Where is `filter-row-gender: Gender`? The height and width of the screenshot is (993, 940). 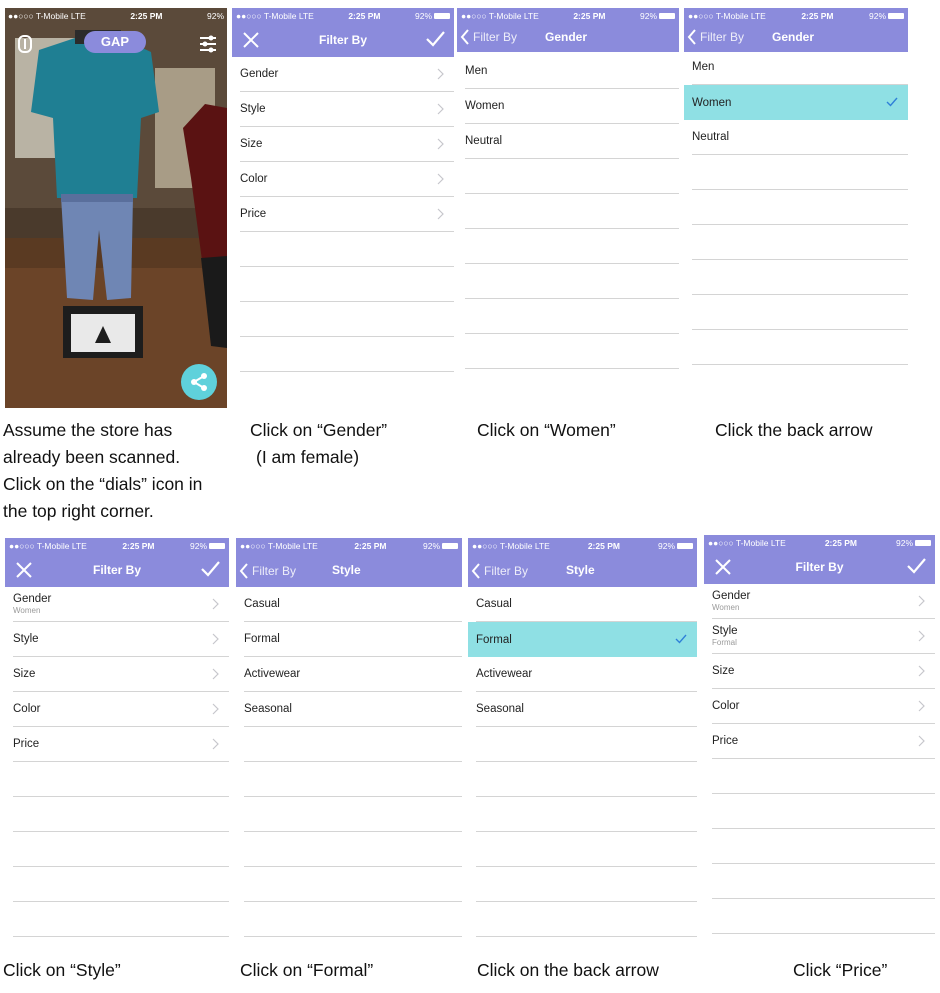
filter-row-gender: Gender is located at coordinates (347, 74).